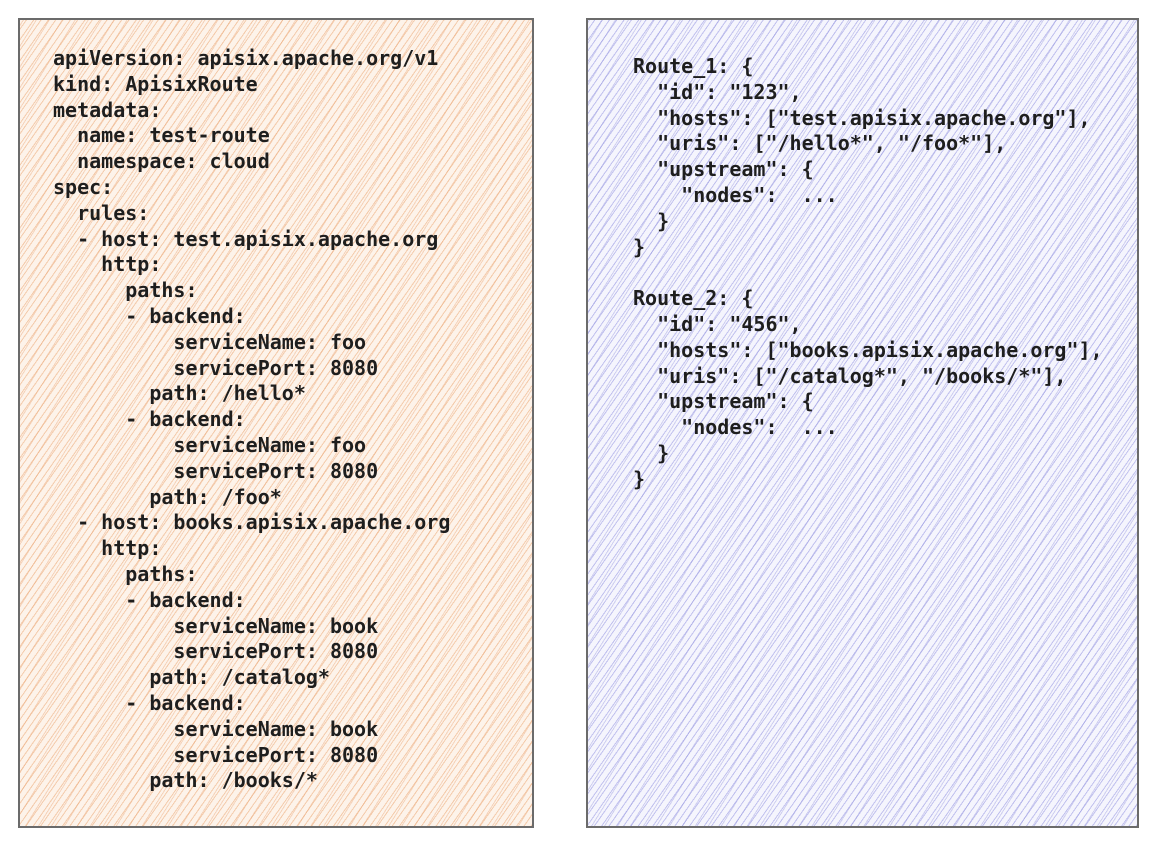  What do you see at coordinates (185, 780) in the screenshot?
I see `yaml-line: path: /books/*` at bounding box center [185, 780].